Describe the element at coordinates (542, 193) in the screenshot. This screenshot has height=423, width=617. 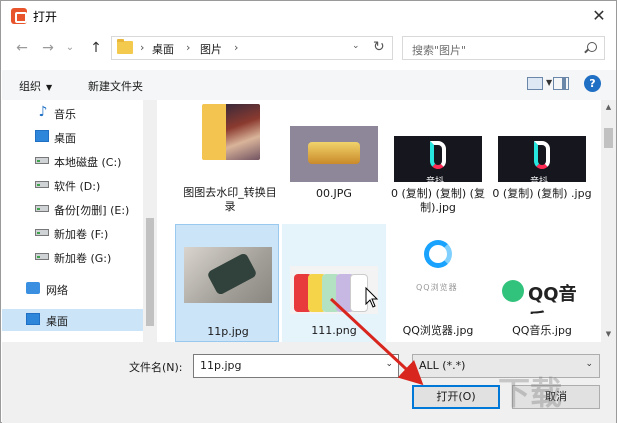
I see `file-name: 0 (复制) (复制) .jpg` at that location.